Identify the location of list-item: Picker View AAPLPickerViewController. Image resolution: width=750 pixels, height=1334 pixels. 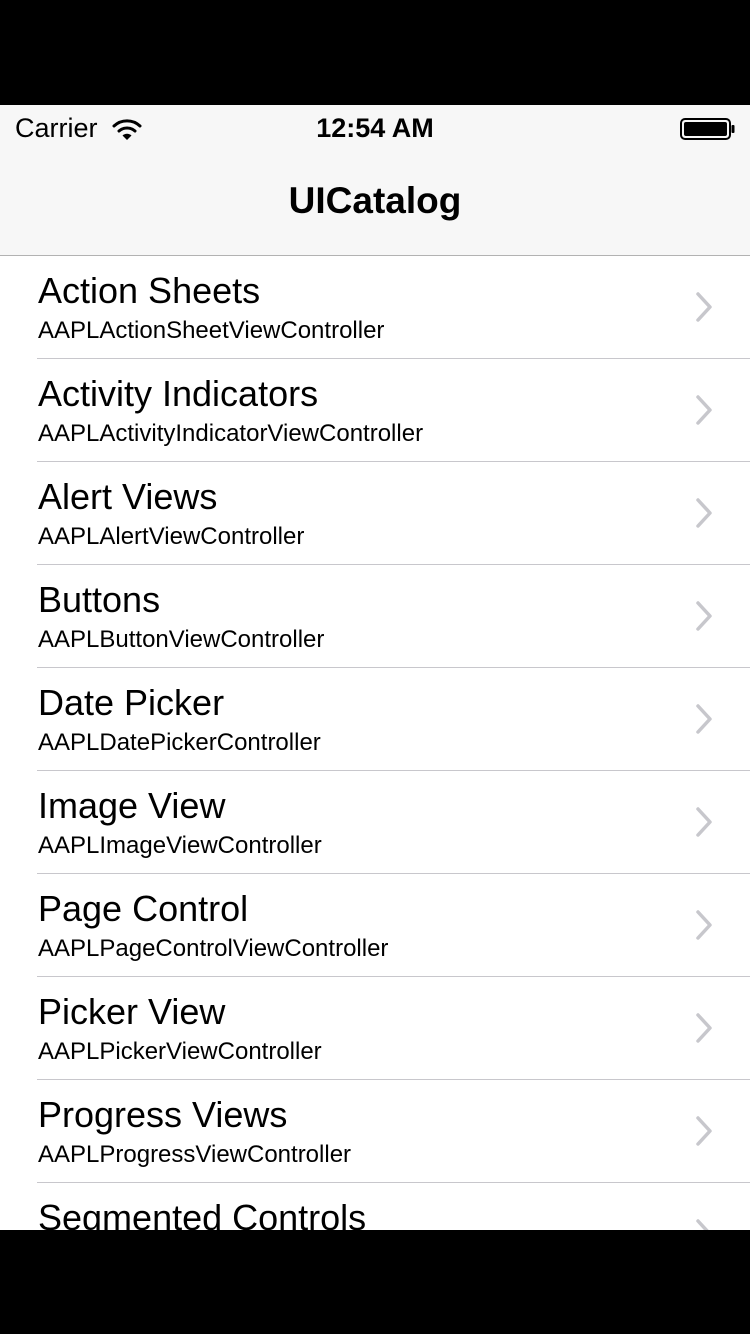
(393, 1028).